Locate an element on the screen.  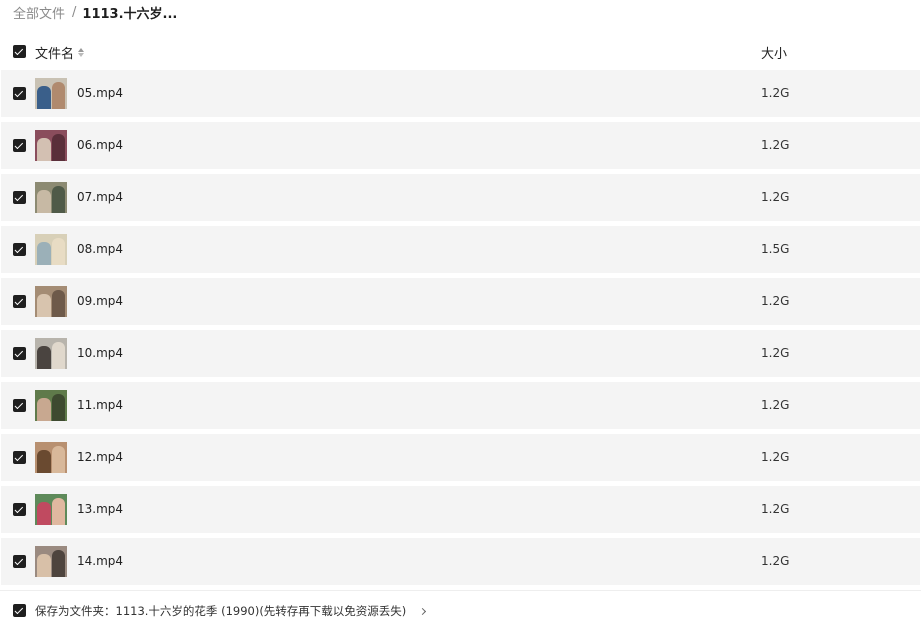
file-row: 09.mp4 1.2G is located at coordinates (460, 301).